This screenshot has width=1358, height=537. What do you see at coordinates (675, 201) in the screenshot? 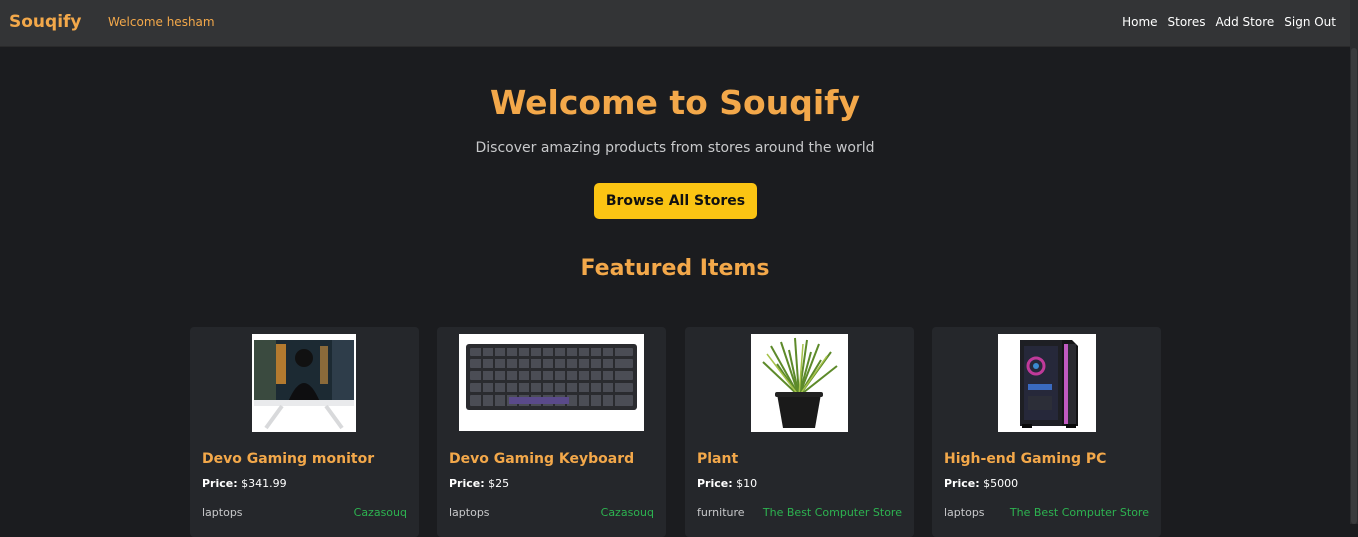
I see `browse-all-stores-button: Browse All Stores` at bounding box center [675, 201].